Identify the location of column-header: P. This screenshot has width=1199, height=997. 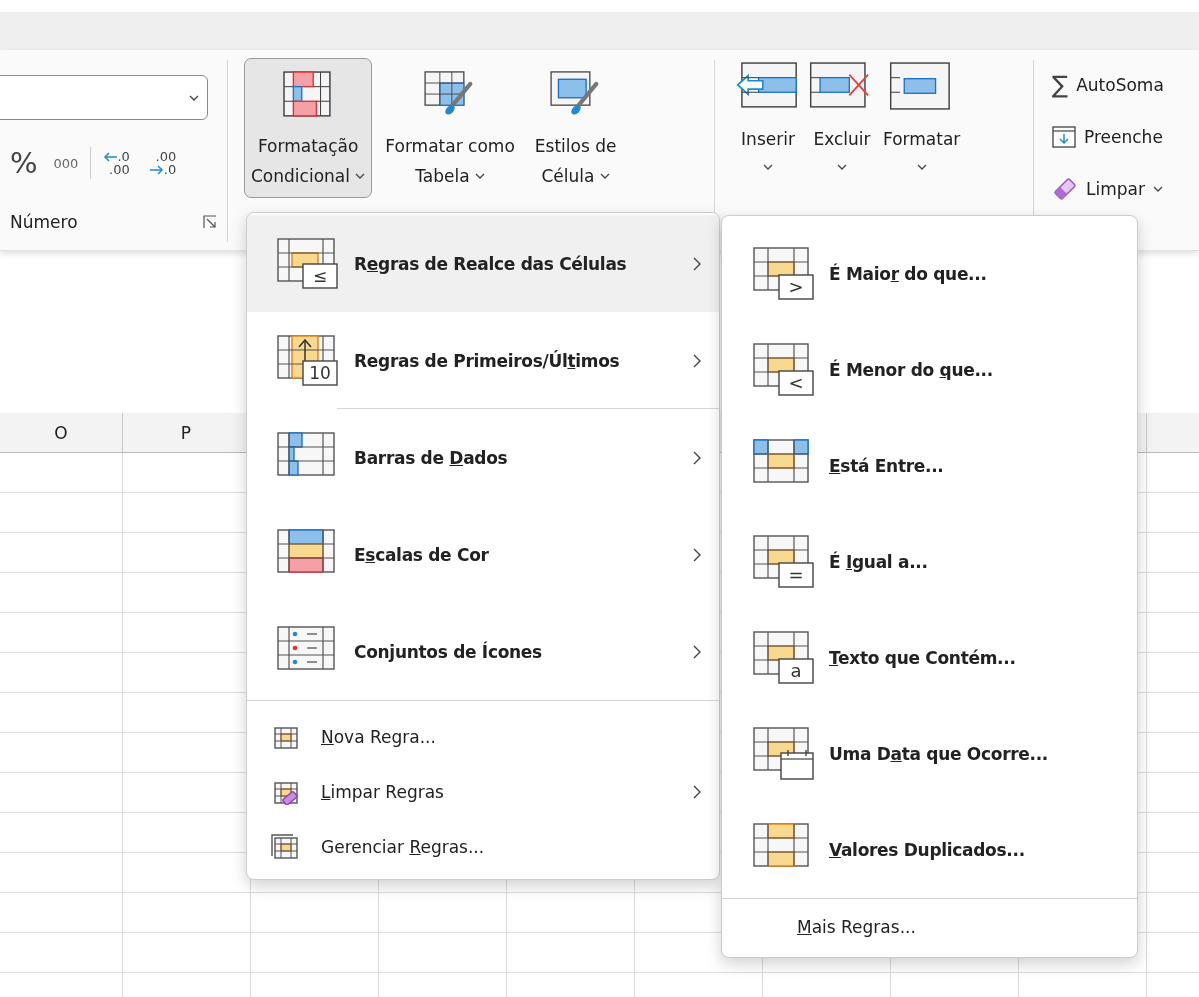
(186, 432).